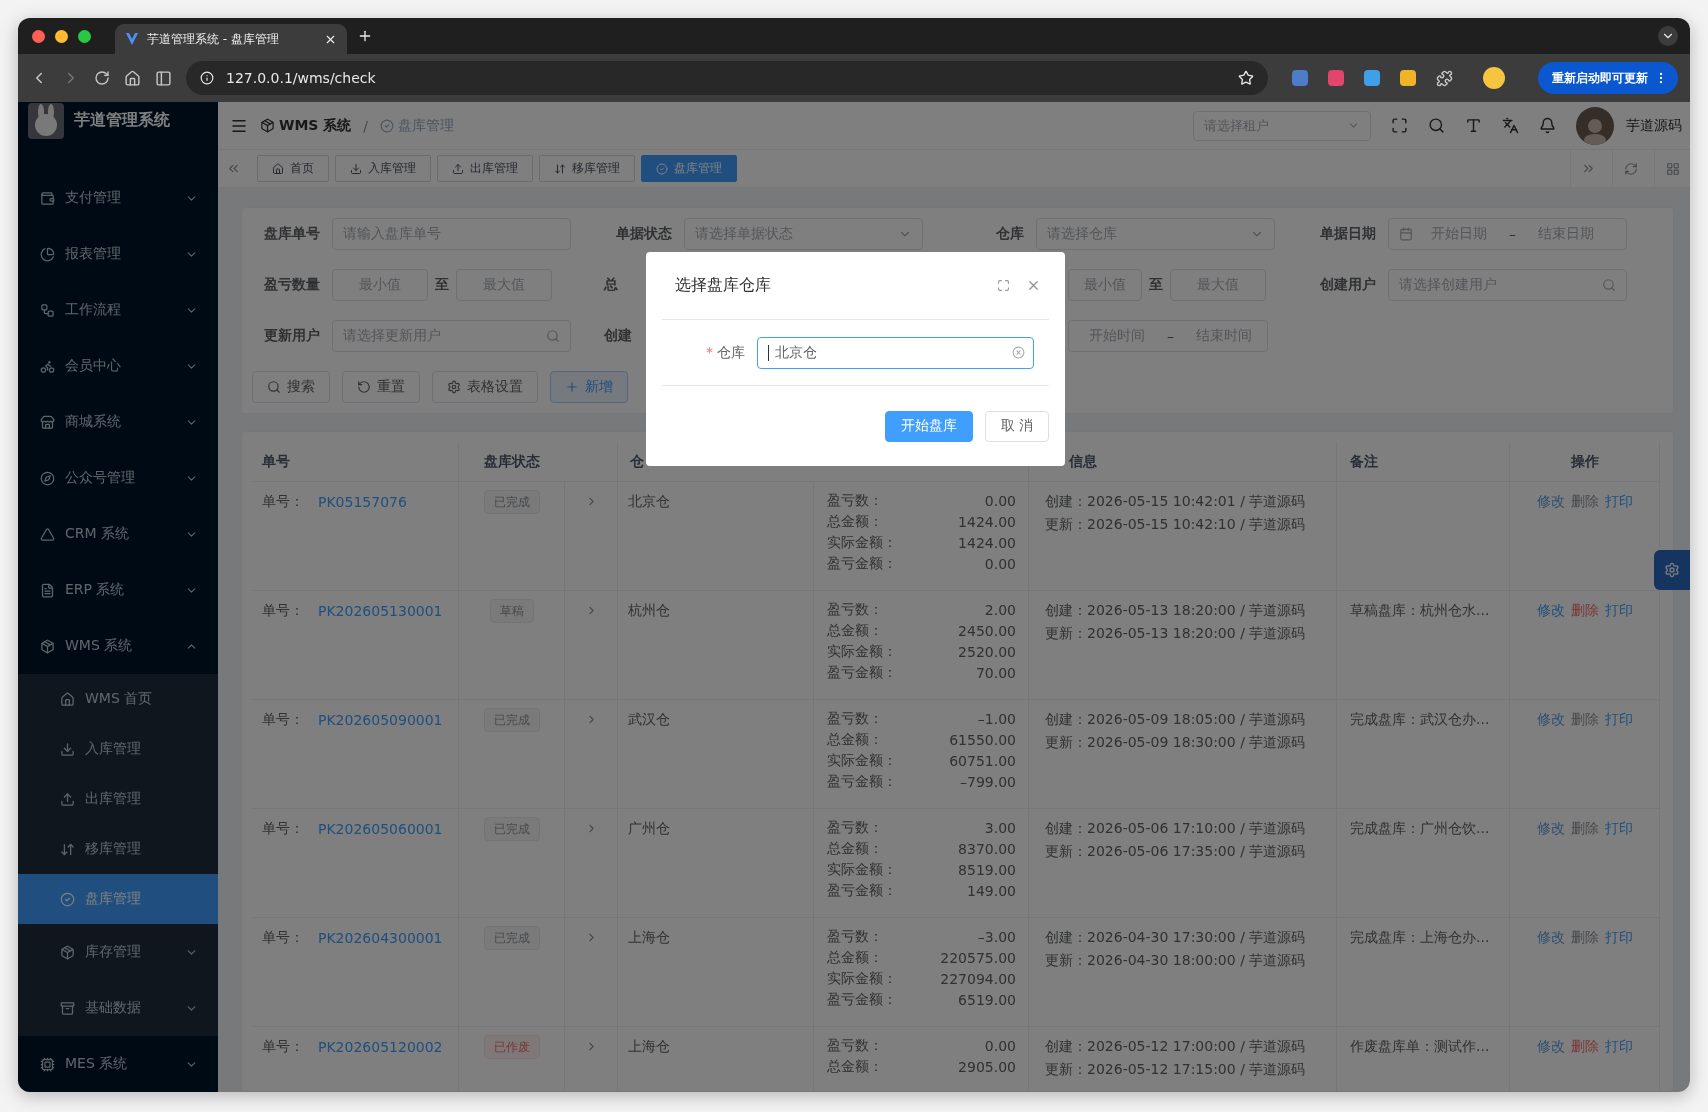 This screenshot has height=1112, width=1708. I want to click on amount-value: 8519.00, so click(987, 869).